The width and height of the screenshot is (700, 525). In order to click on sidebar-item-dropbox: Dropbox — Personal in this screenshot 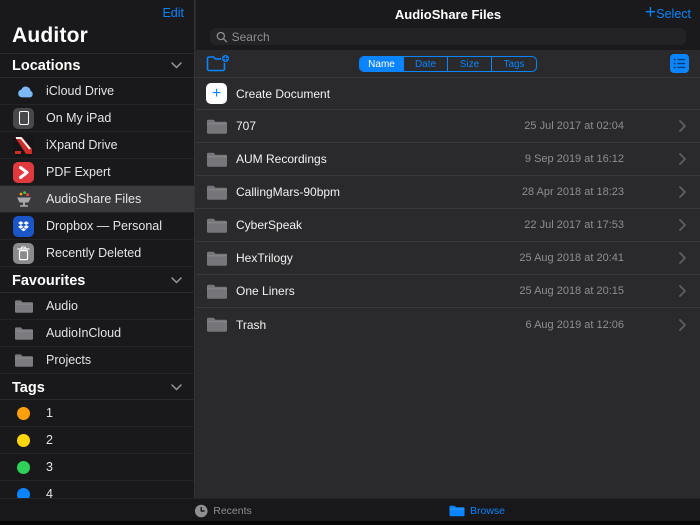, I will do `click(97, 226)`.